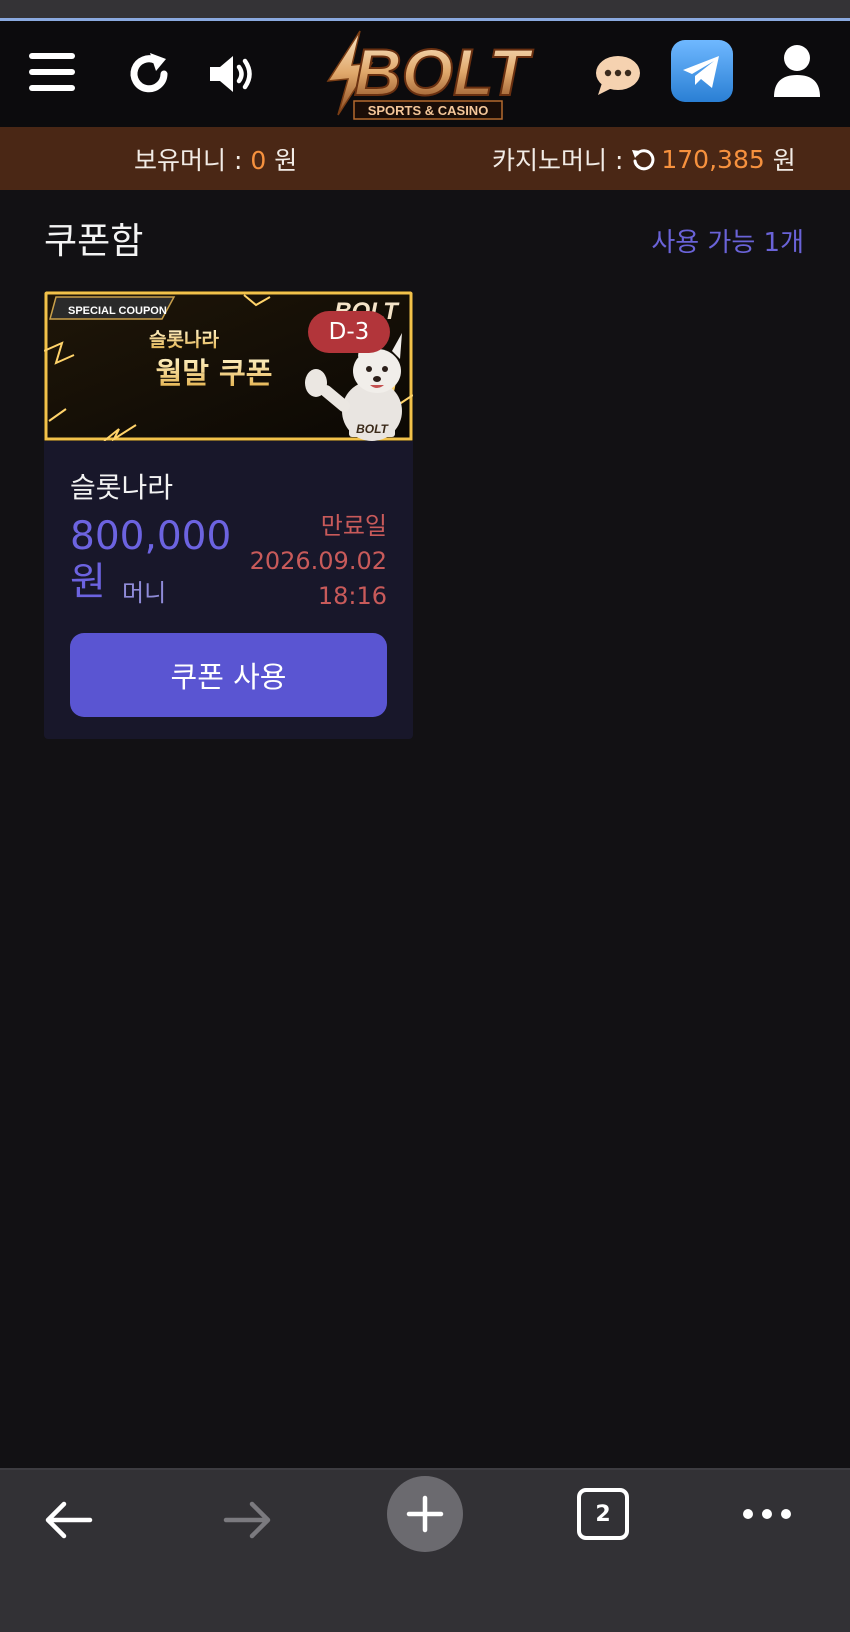  I want to click on bolt-logo: BOLT SPORTS & CASINO, so click(430, 77).